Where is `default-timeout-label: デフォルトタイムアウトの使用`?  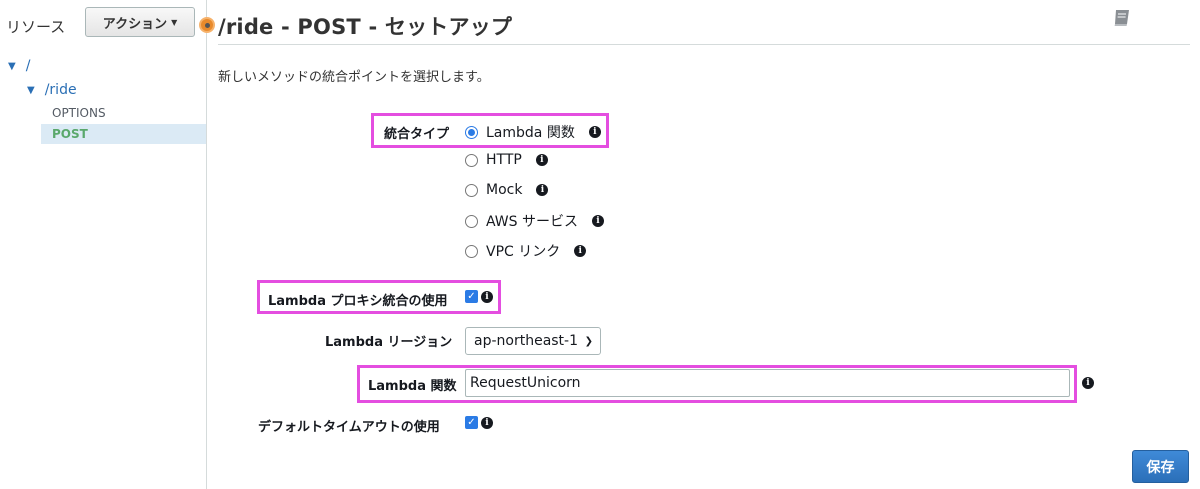 default-timeout-label: デフォルトタイムアウトの使用 is located at coordinates (349, 427).